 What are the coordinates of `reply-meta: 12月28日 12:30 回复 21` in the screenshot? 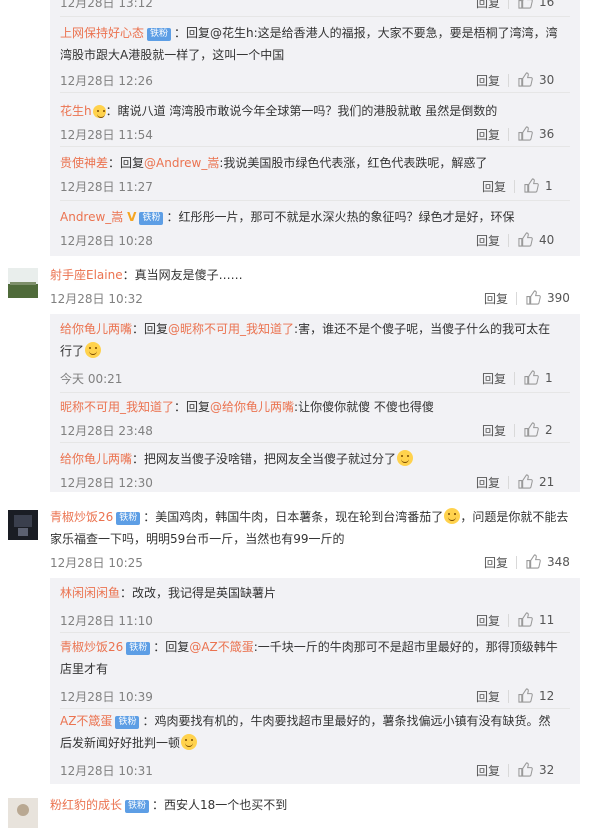 It's located at (315, 483).